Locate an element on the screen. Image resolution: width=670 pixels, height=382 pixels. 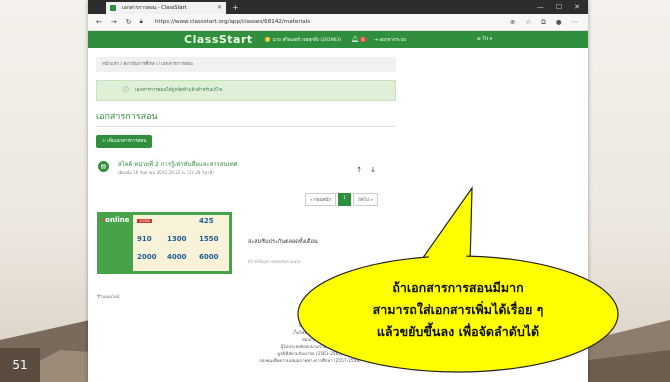
profile-avatar-icon: ● is located at coordinates (559, 22).